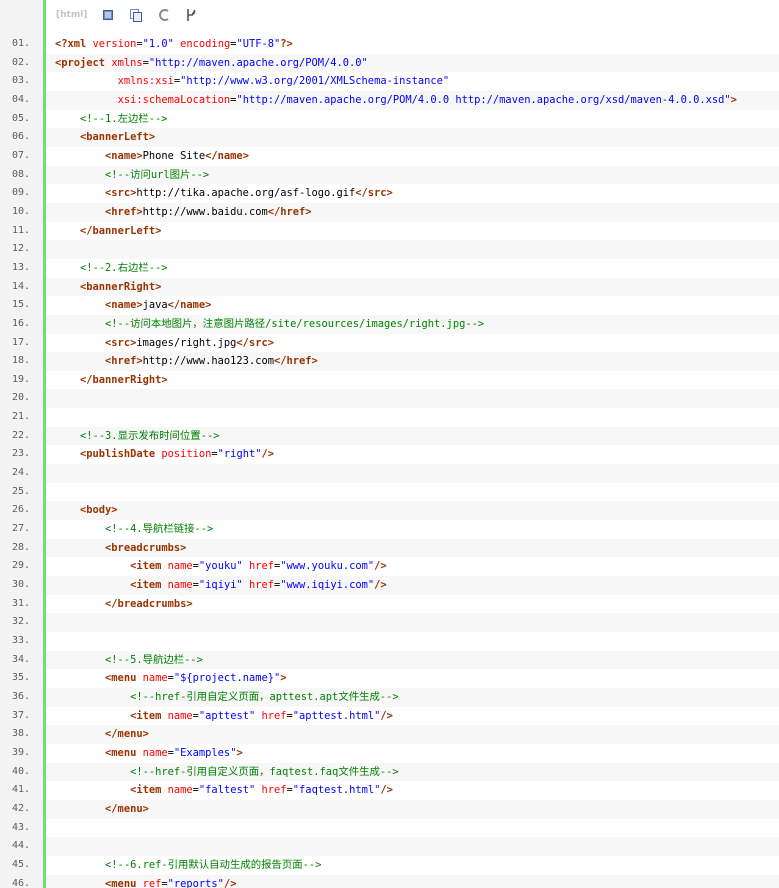  I want to click on code-content: <!--访问url图片-->, so click(412, 175).